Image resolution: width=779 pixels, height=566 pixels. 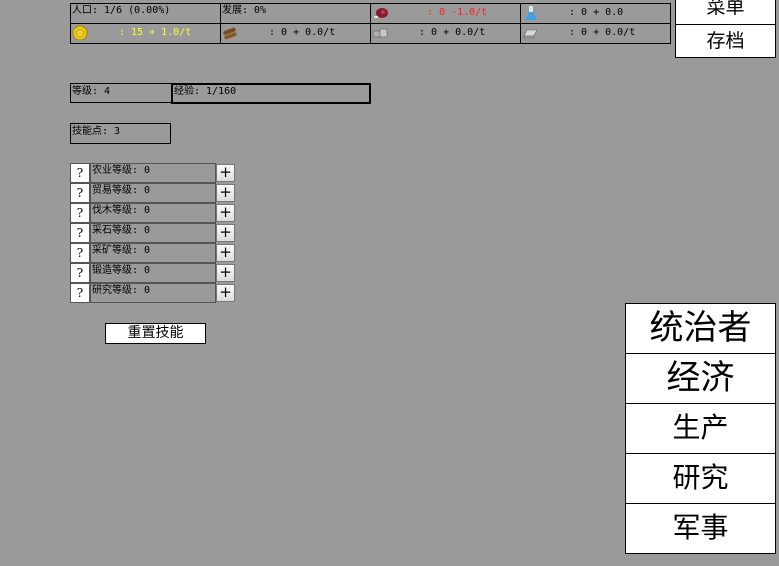 I want to click on research-text: : 0 + 0.0, so click(x=596, y=12).